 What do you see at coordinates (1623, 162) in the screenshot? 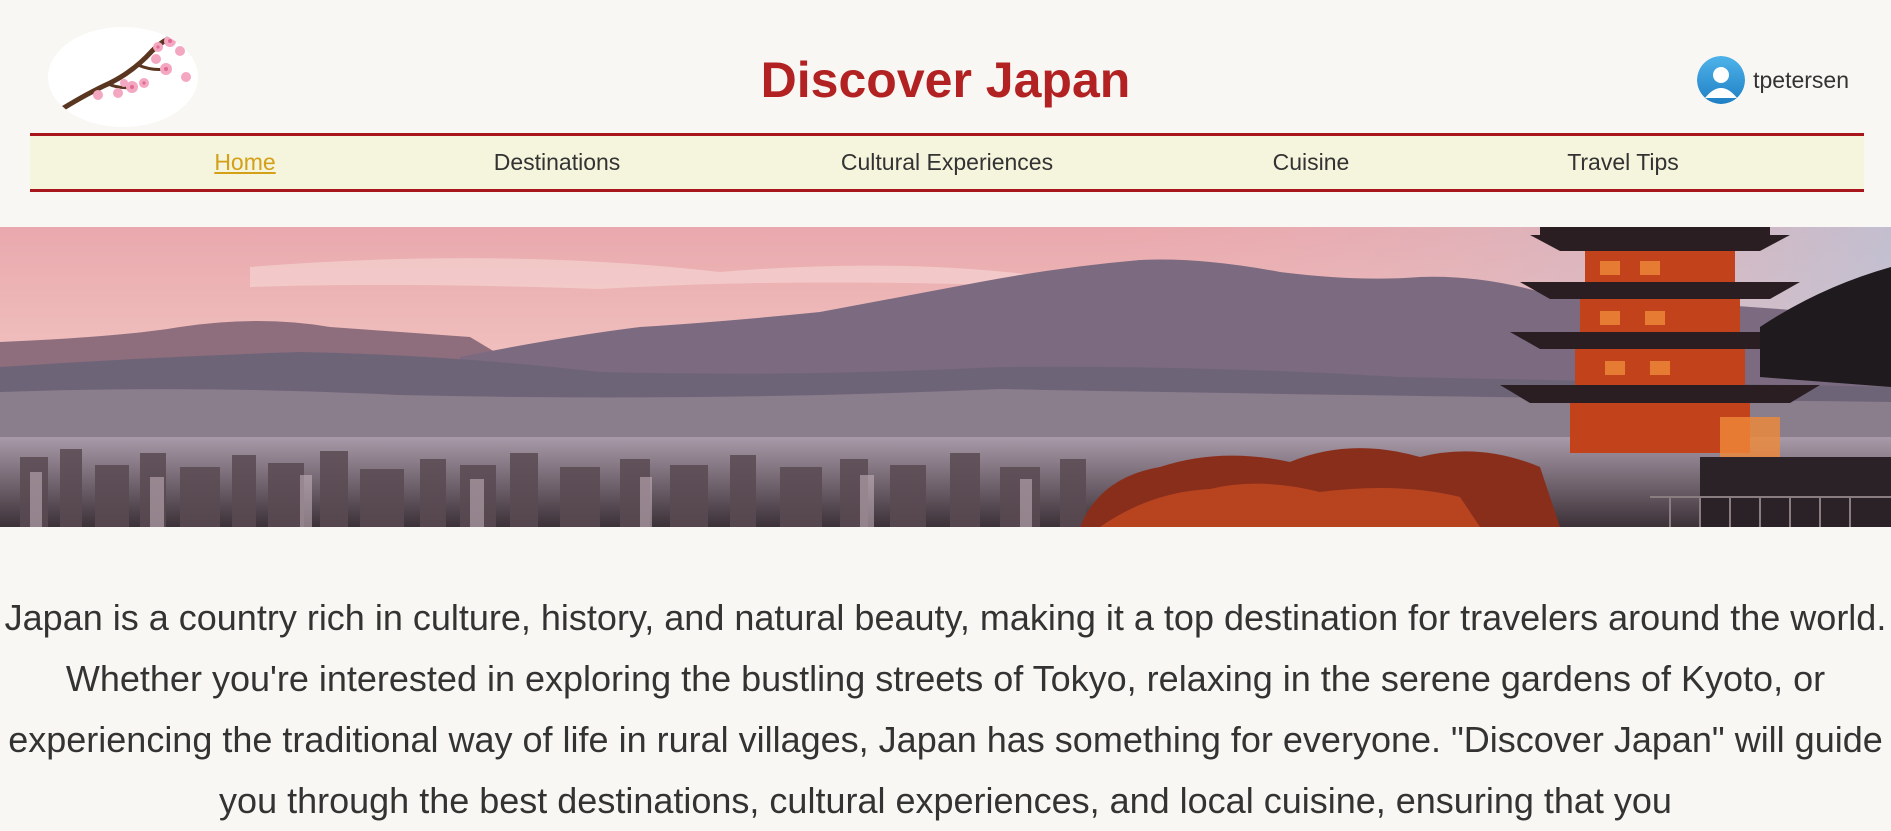
I see `nav-travel-tips: Travel Tips` at bounding box center [1623, 162].